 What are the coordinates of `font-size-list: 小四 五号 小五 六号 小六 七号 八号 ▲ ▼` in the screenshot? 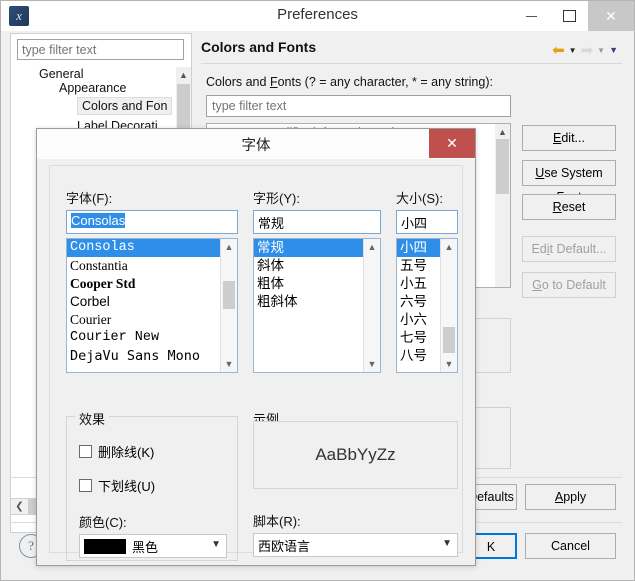 It's located at (427, 305).